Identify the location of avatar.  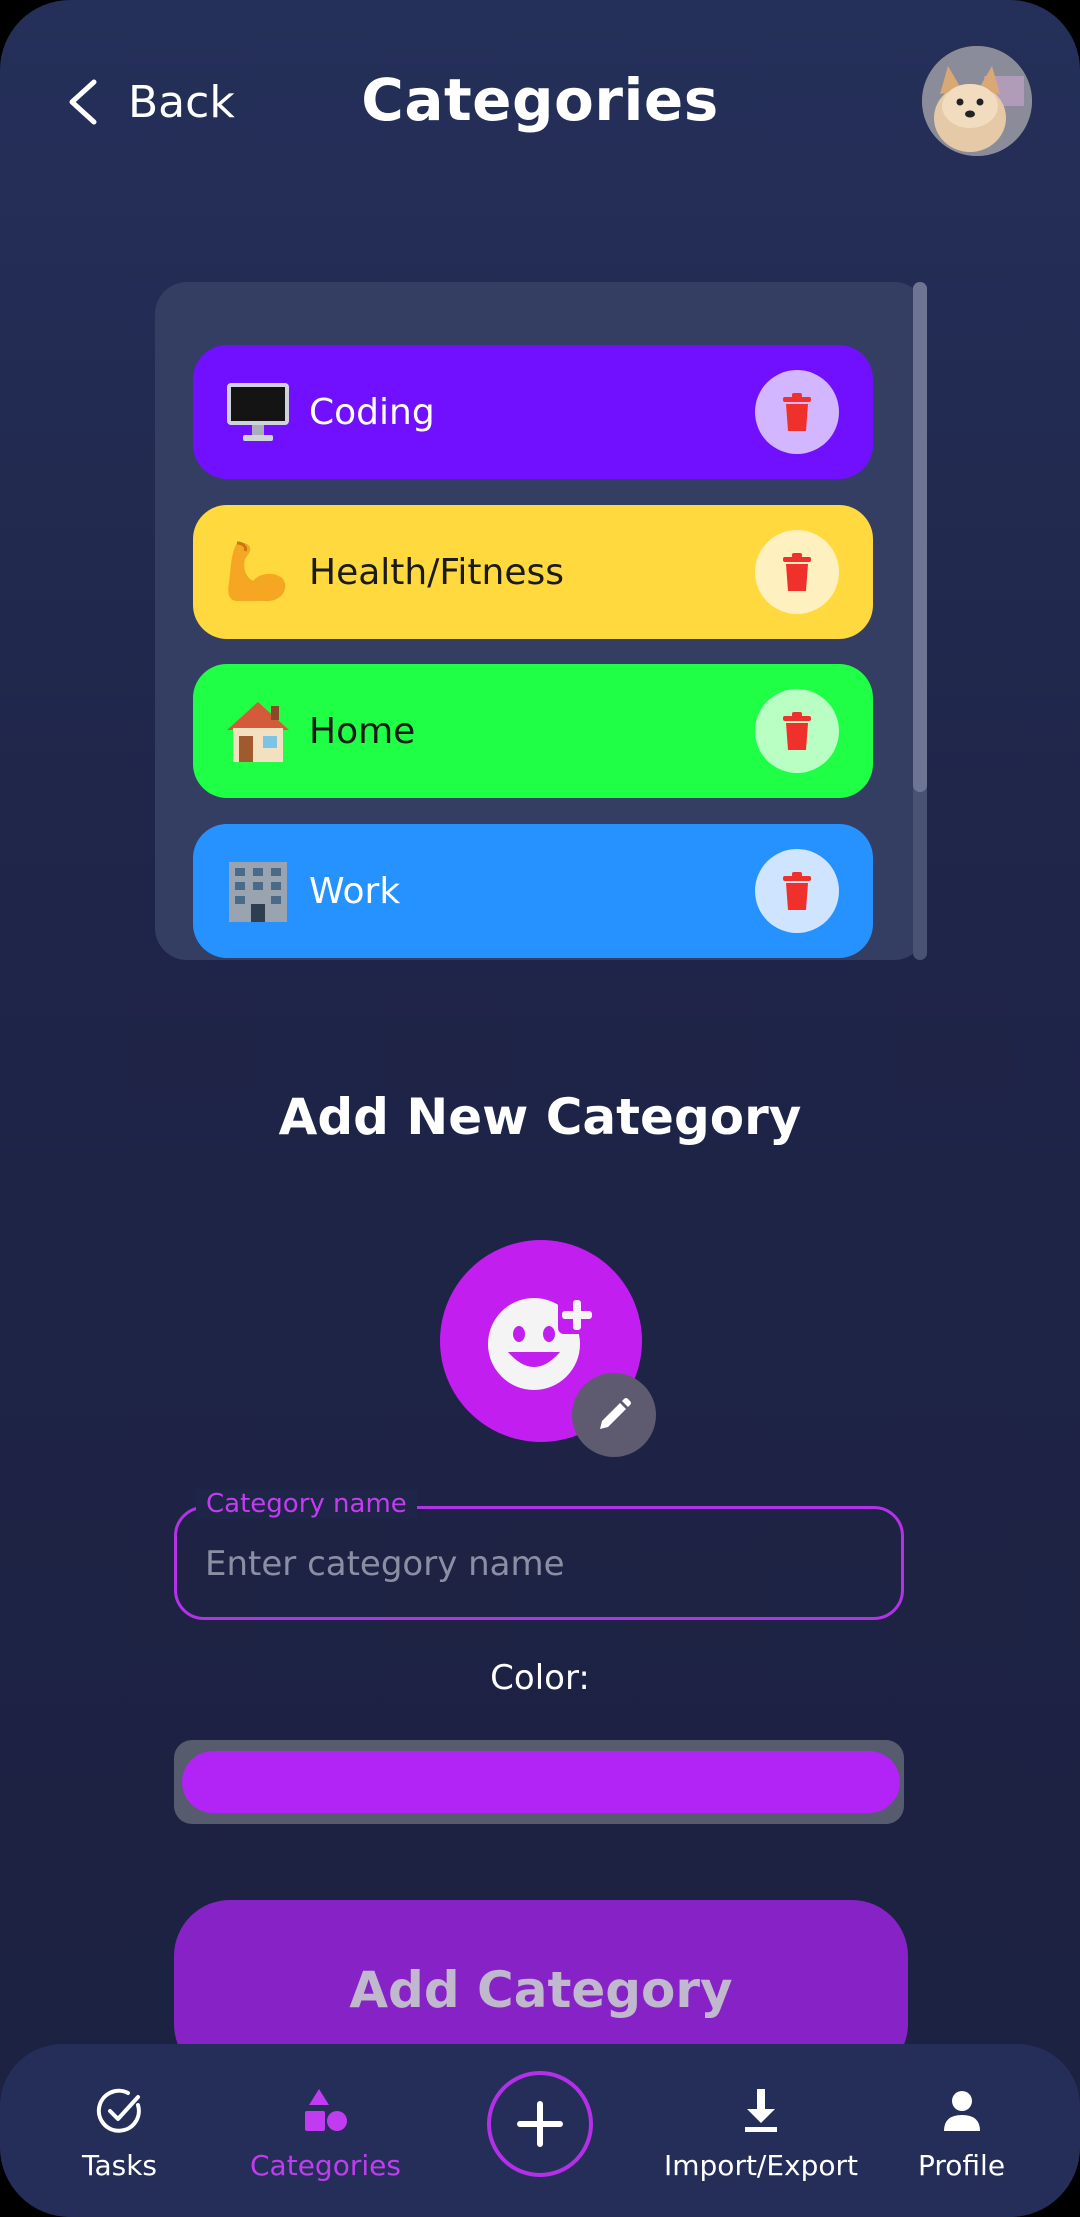
(977, 101).